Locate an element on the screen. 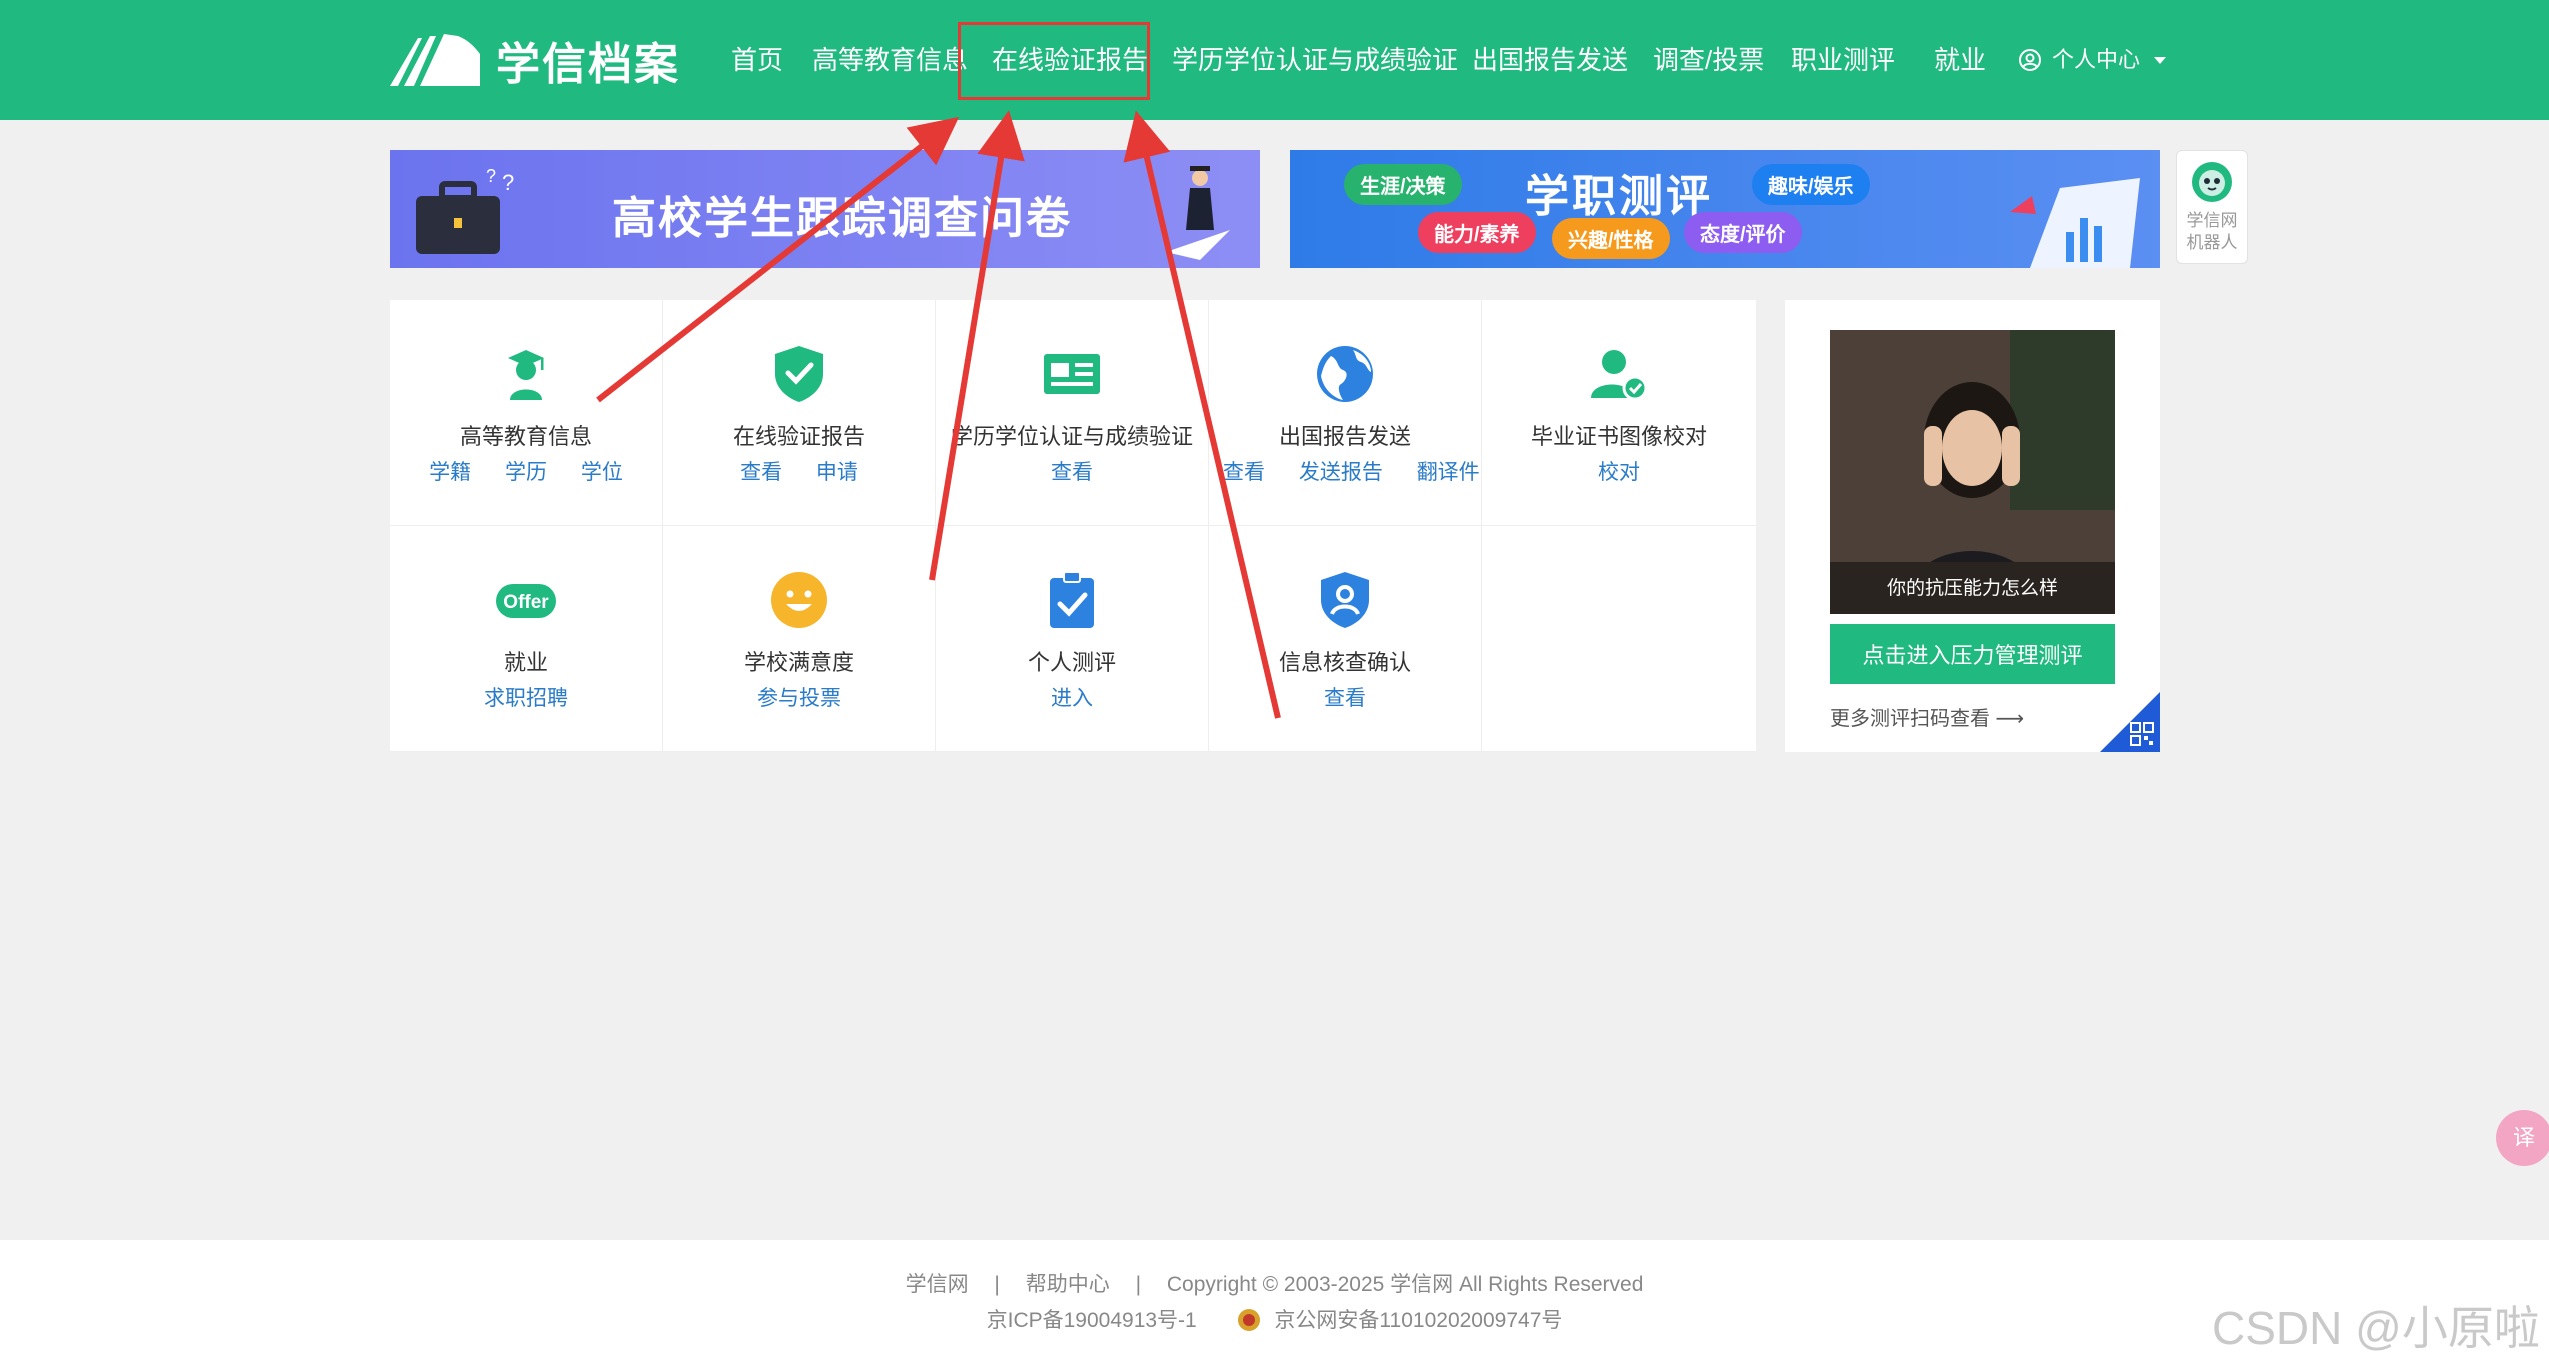 This screenshot has height=1361, width=2549. service-degree-certification: 学历学位认证与成绩验证 查看 is located at coordinates (1072, 413).